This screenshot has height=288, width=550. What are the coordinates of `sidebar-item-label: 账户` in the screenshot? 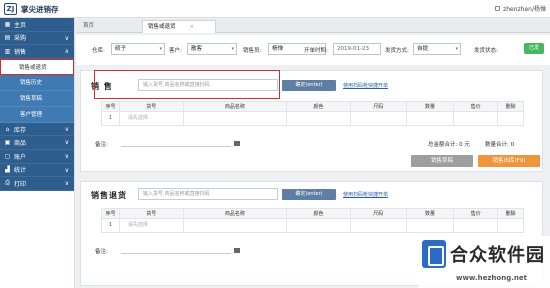 It's located at (20, 157).